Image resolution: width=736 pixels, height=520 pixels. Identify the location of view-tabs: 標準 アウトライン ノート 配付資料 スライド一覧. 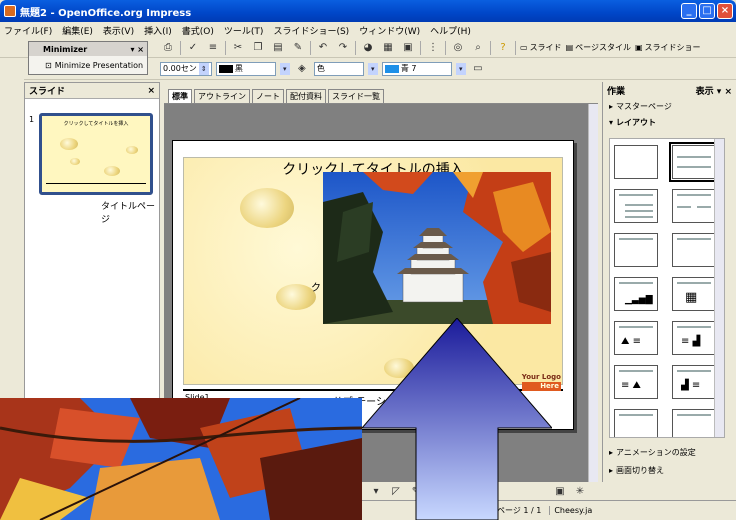
(381, 96).